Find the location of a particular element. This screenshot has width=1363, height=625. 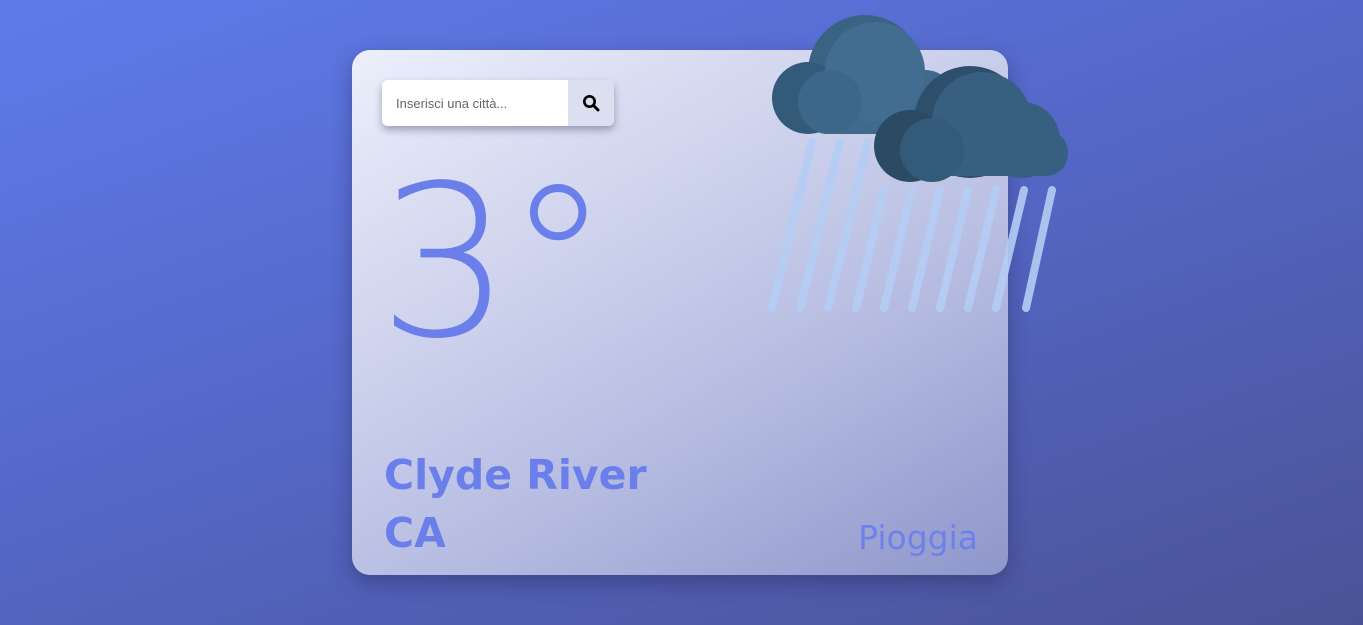

rain-clouds-icon is located at coordinates (918, 163).